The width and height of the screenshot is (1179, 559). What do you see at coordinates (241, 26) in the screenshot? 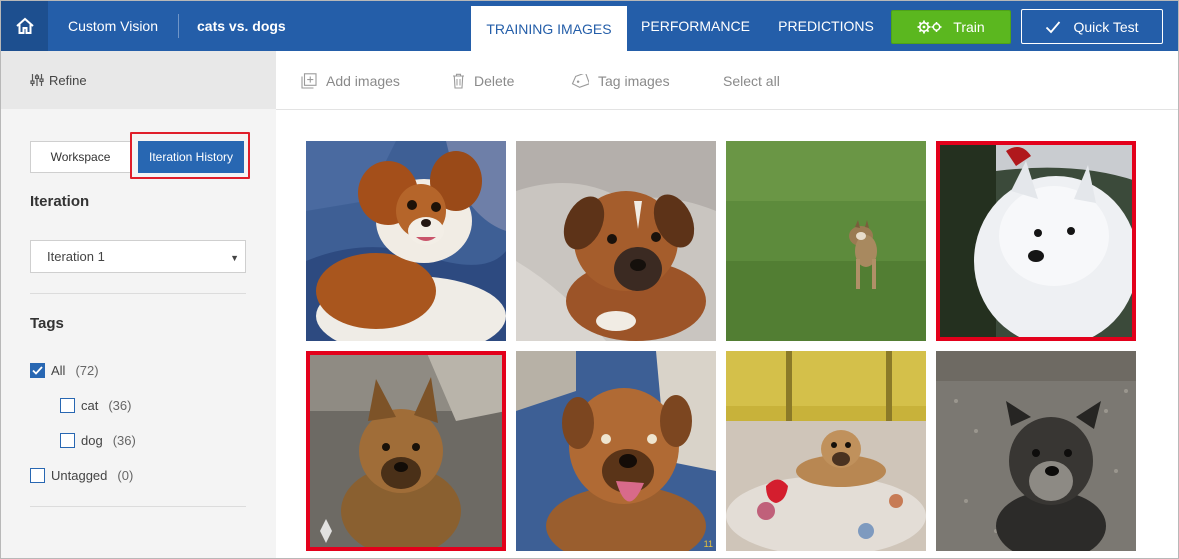
I see `project-name: cats vs. dogs` at bounding box center [241, 26].